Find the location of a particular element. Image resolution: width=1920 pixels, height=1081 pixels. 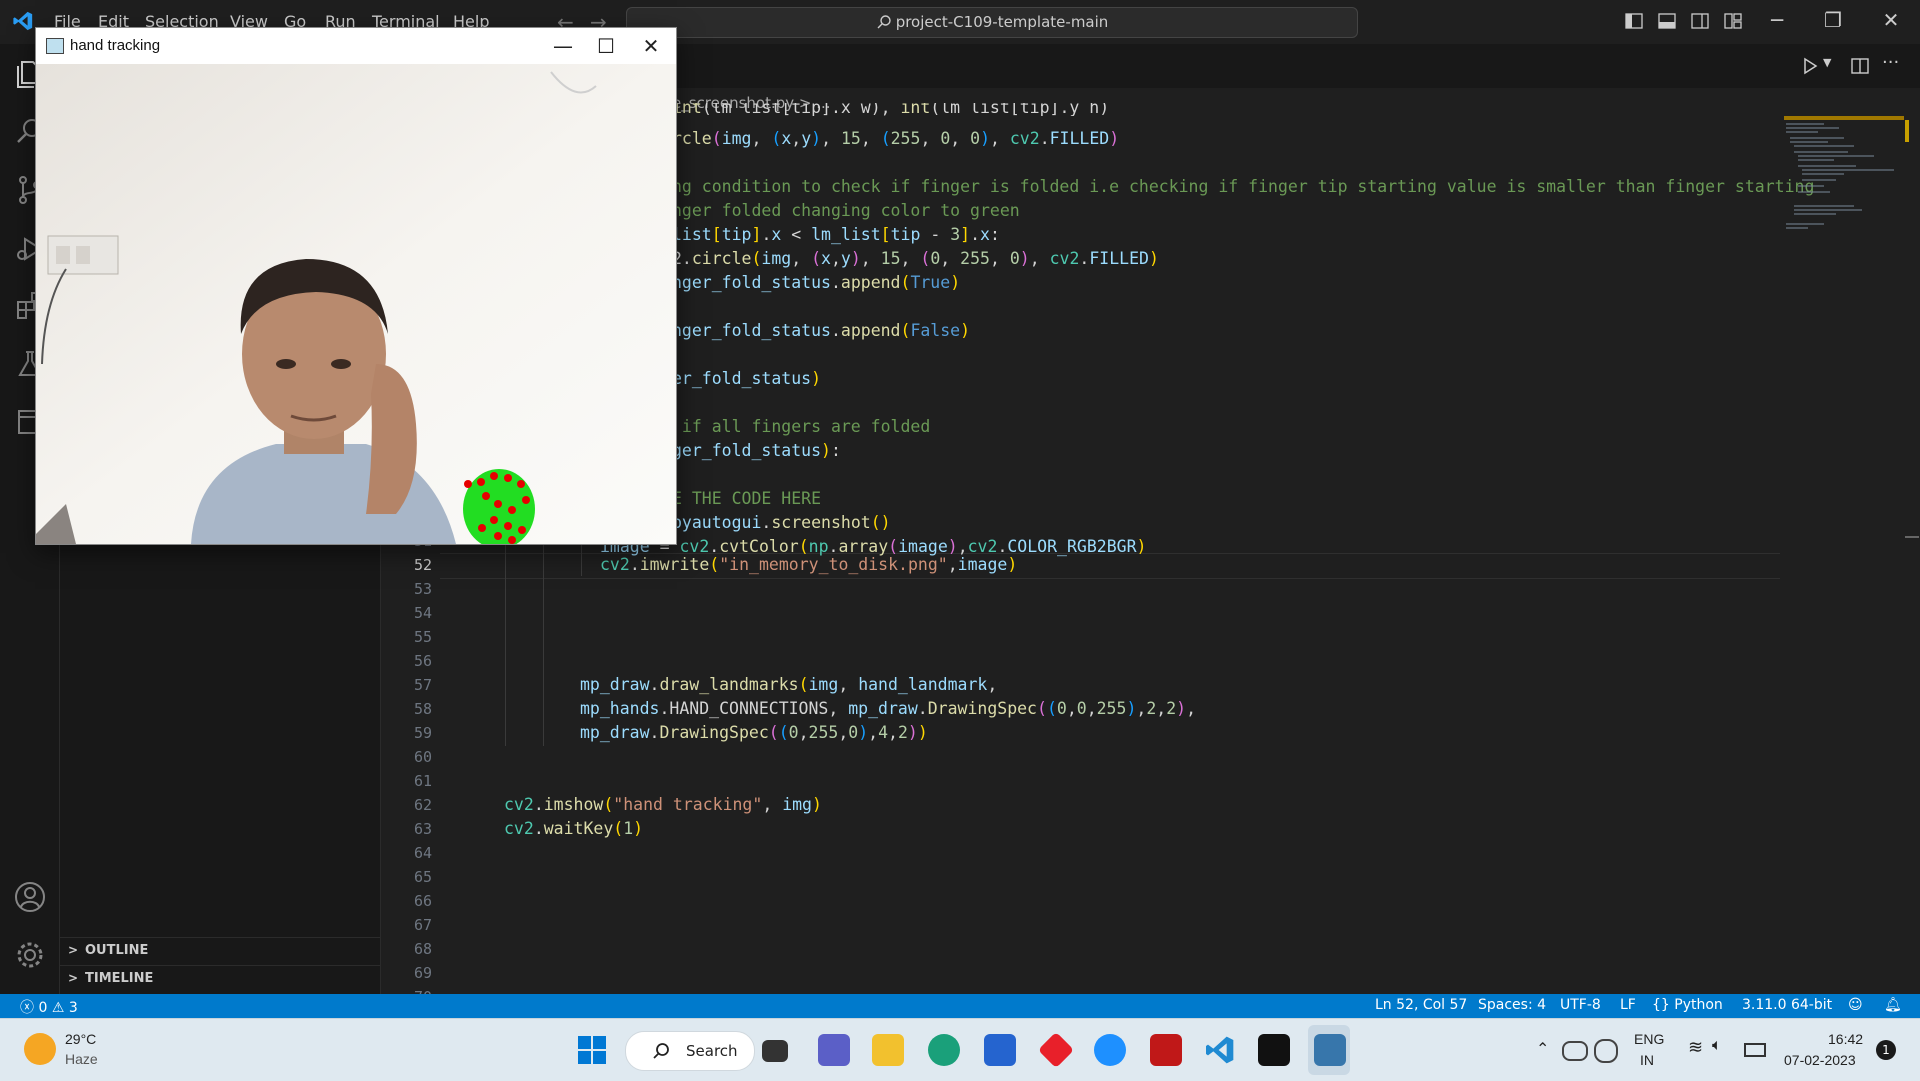

window-close-icon: ✕ is located at coordinates (1891, 20).